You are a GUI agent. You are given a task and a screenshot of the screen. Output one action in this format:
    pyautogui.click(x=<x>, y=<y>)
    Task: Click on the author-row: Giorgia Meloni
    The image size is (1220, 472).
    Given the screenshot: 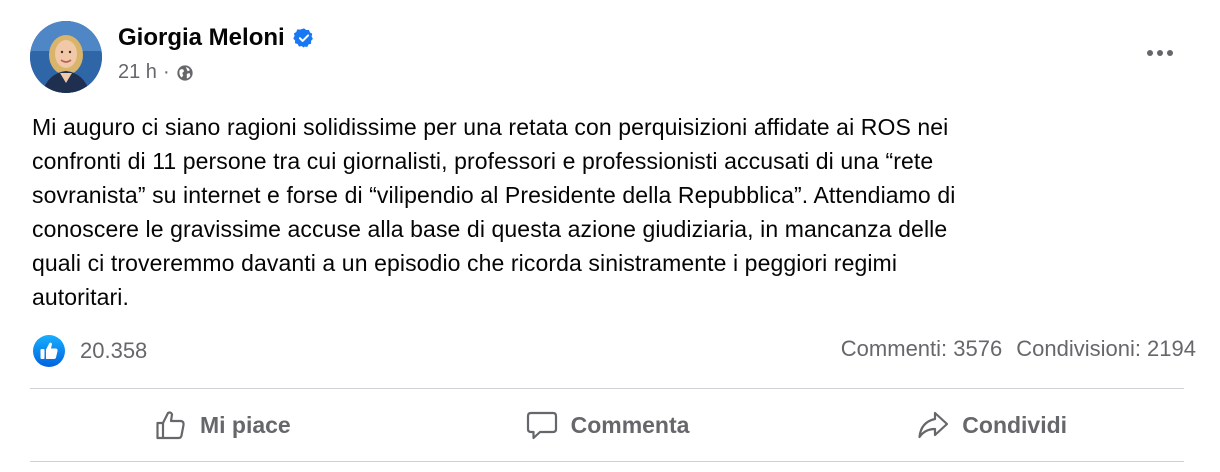 What is the action you would take?
    pyautogui.click(x=216, y=38)
    